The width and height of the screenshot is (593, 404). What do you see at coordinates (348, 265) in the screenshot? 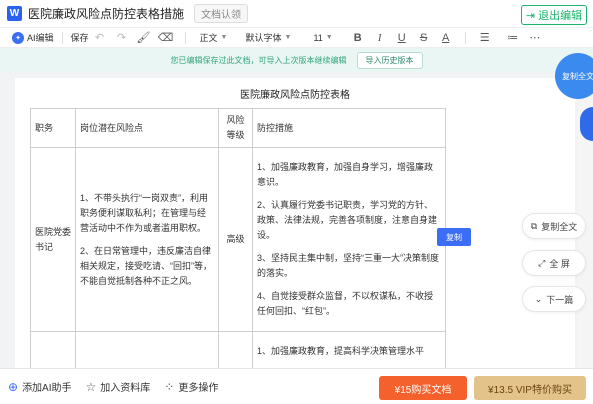
I see `measure-item: 3、坚持民主集中制，坚持“三重一大”决策制度的落实。` at bounding box center [348, 265].